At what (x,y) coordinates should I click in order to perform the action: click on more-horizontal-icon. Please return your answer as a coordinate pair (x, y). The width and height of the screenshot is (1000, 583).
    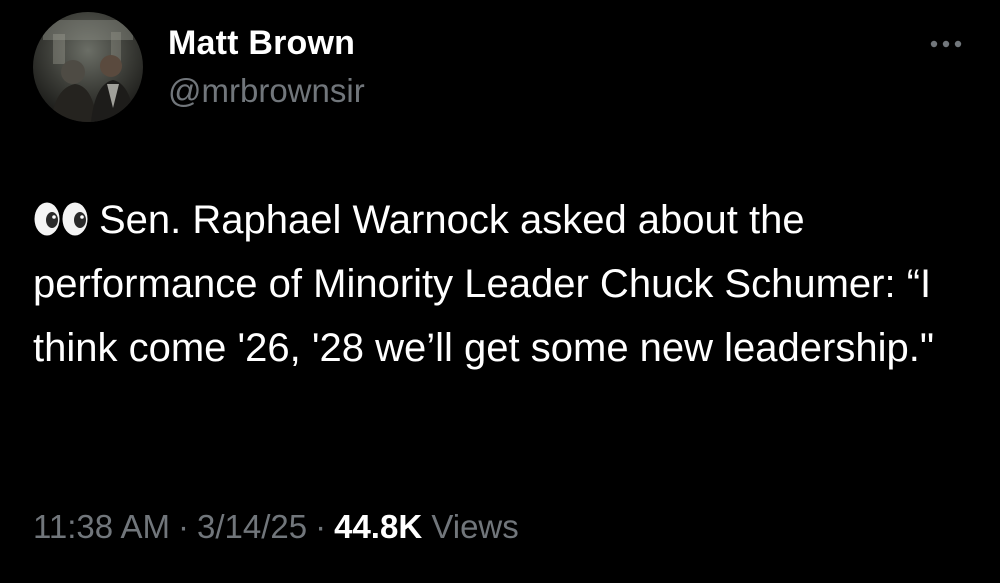
    Looking at the image, I should click on (946, 44).